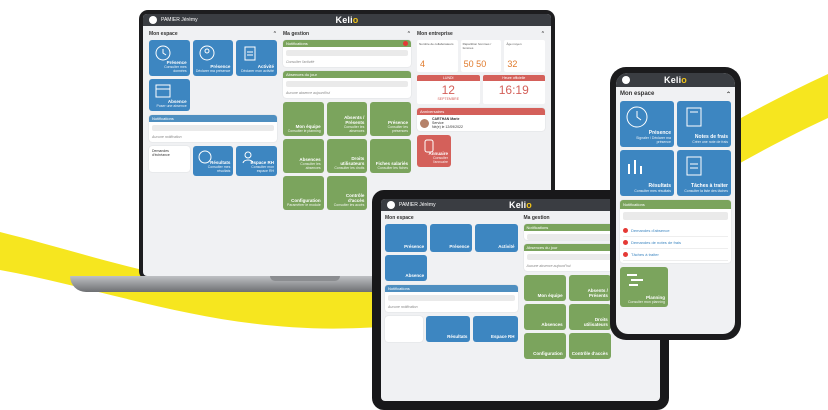 This screenshot has height=410, width=828. I want to click on gestion-search, so click(347, 53).